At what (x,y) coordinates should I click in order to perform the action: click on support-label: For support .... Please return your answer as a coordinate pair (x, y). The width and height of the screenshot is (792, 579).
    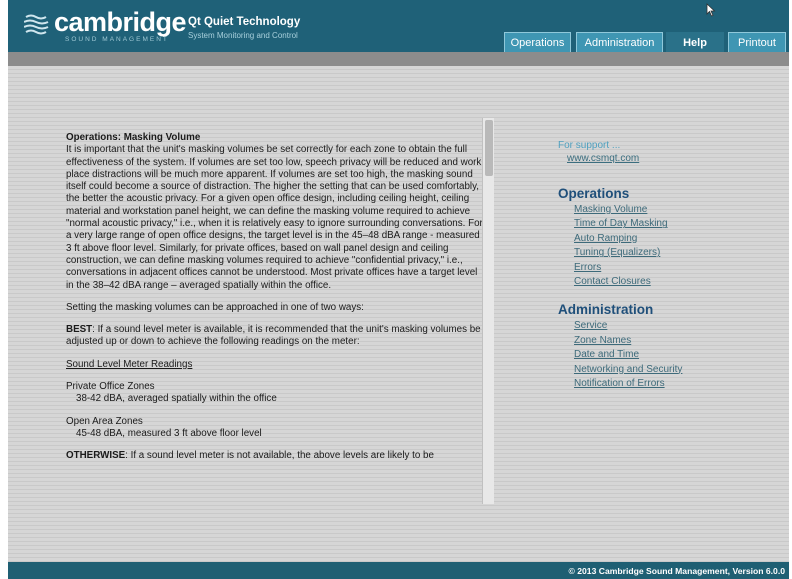
    Looking at the image, I should click on (589, 145).